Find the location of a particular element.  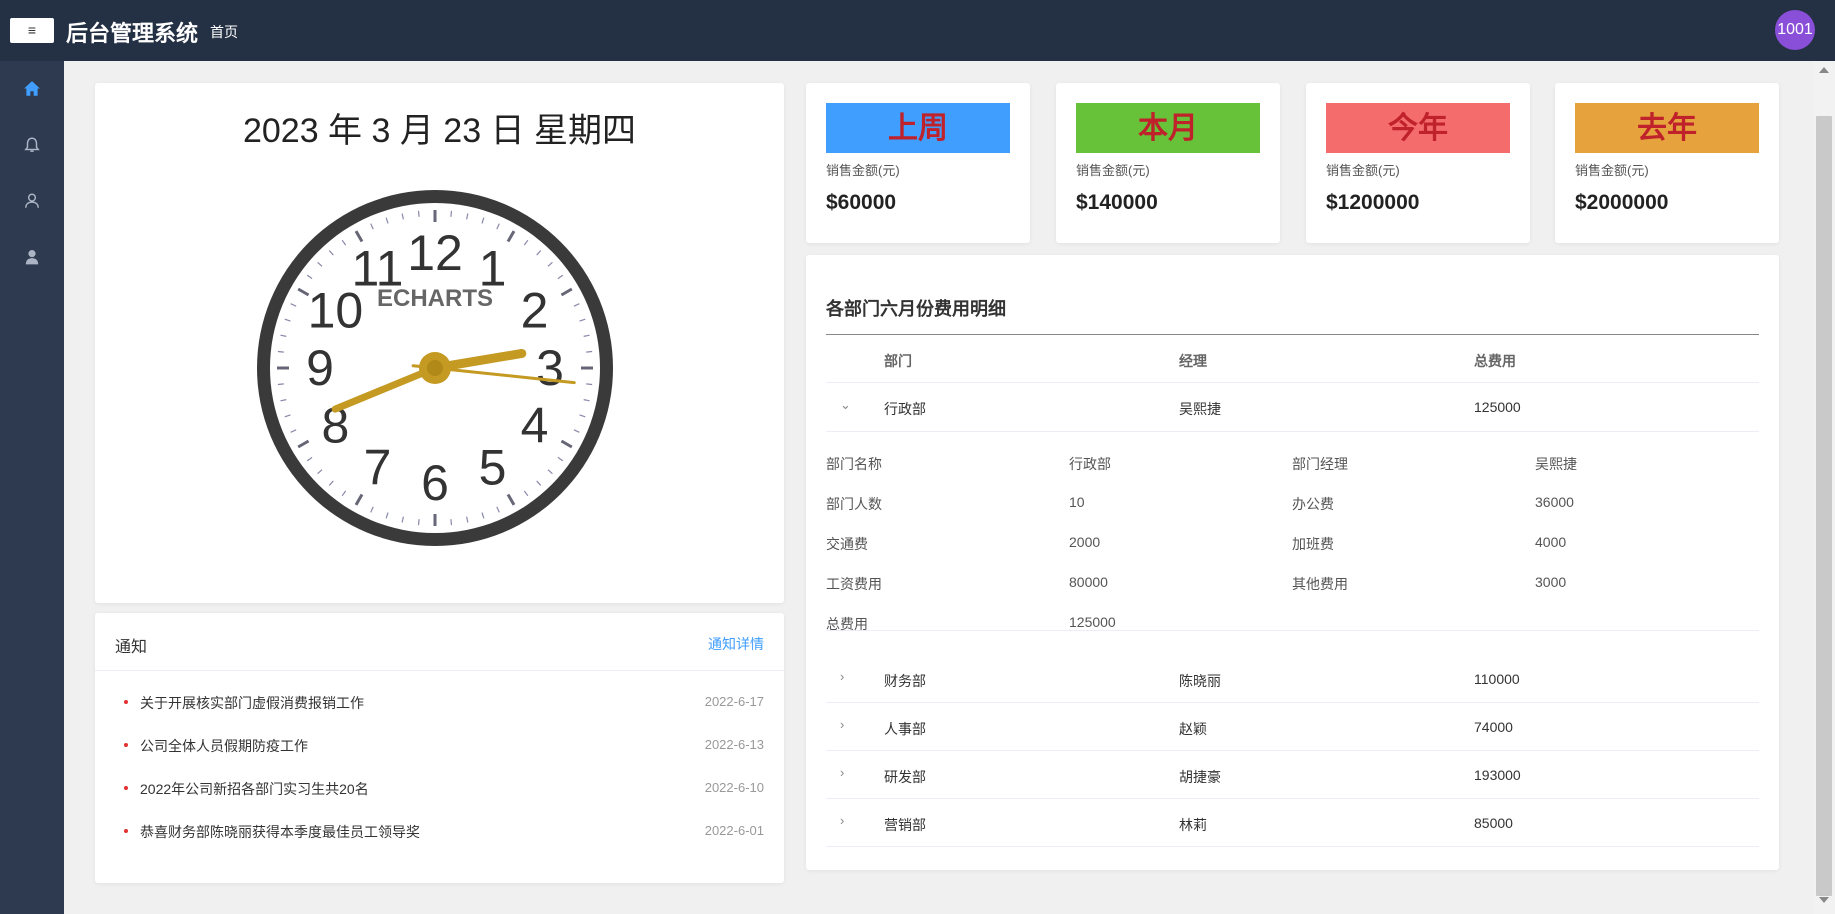

detail-key: 部门经理 is located at coordinates (1320, 464).